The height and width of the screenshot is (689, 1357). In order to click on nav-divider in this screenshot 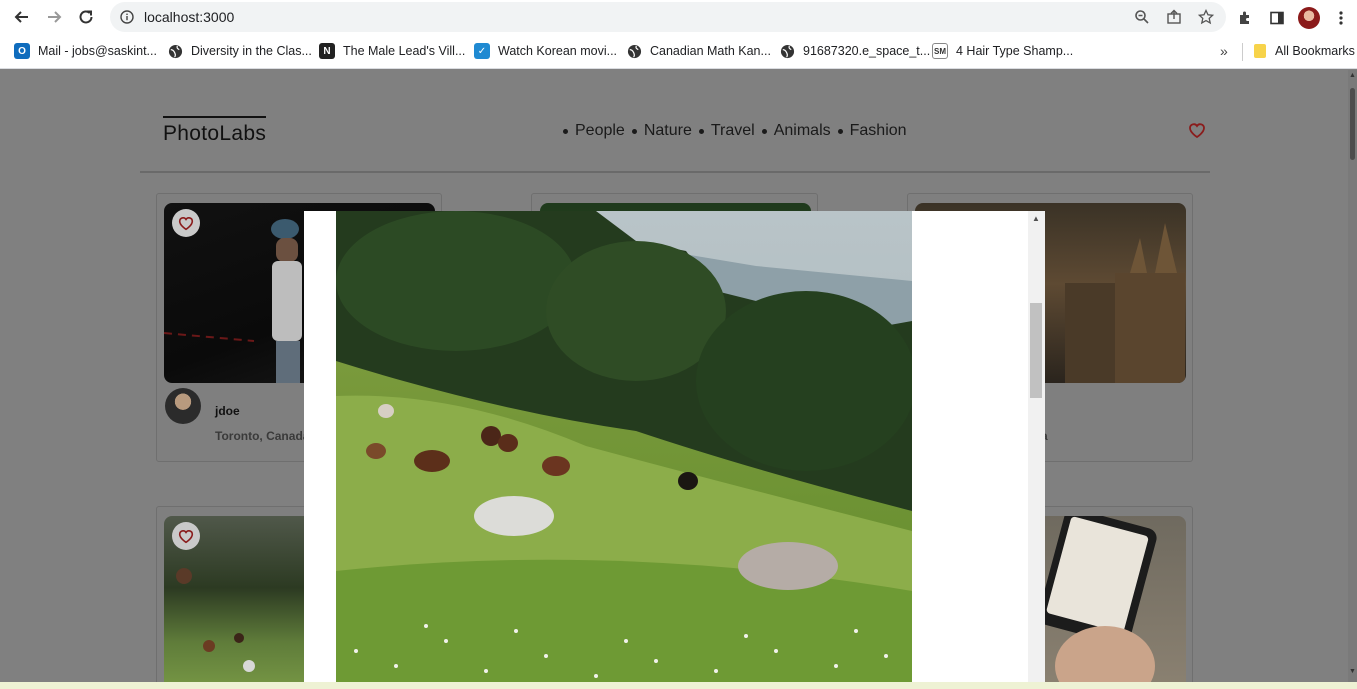, I will do `click(675, 172)`.